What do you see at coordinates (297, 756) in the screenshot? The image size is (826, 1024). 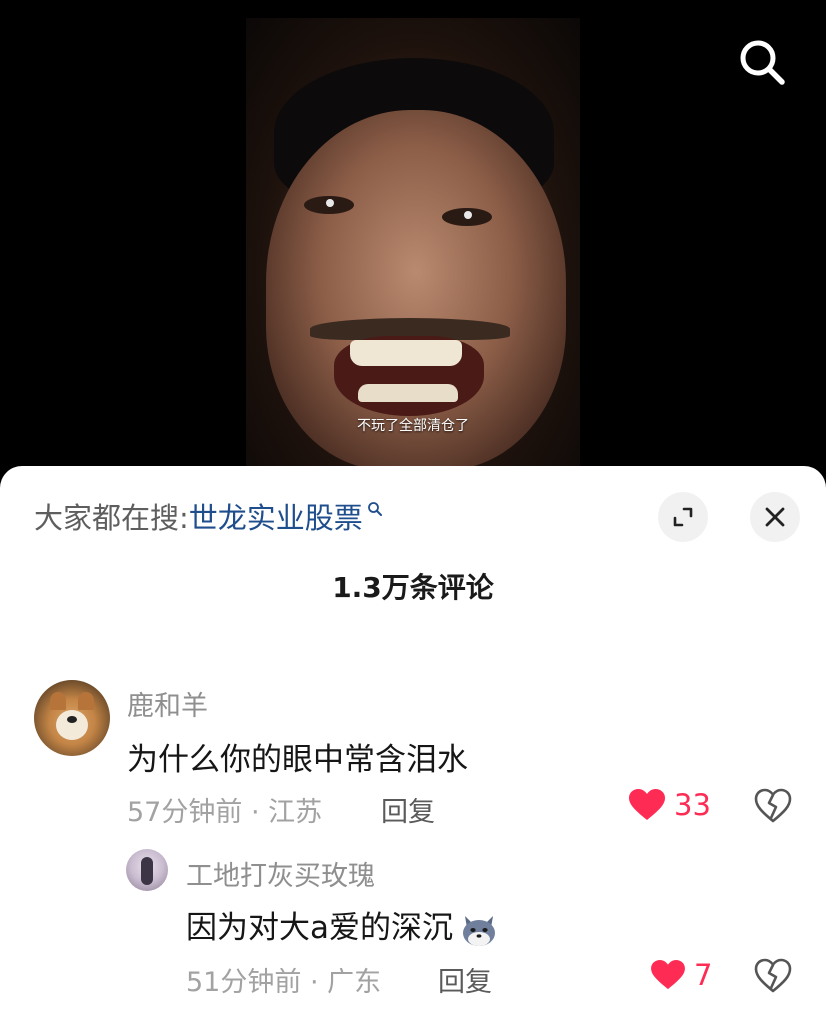 I see `comment-text: 为什么你的眼中常含泪水` at bounding box center [297, 756].